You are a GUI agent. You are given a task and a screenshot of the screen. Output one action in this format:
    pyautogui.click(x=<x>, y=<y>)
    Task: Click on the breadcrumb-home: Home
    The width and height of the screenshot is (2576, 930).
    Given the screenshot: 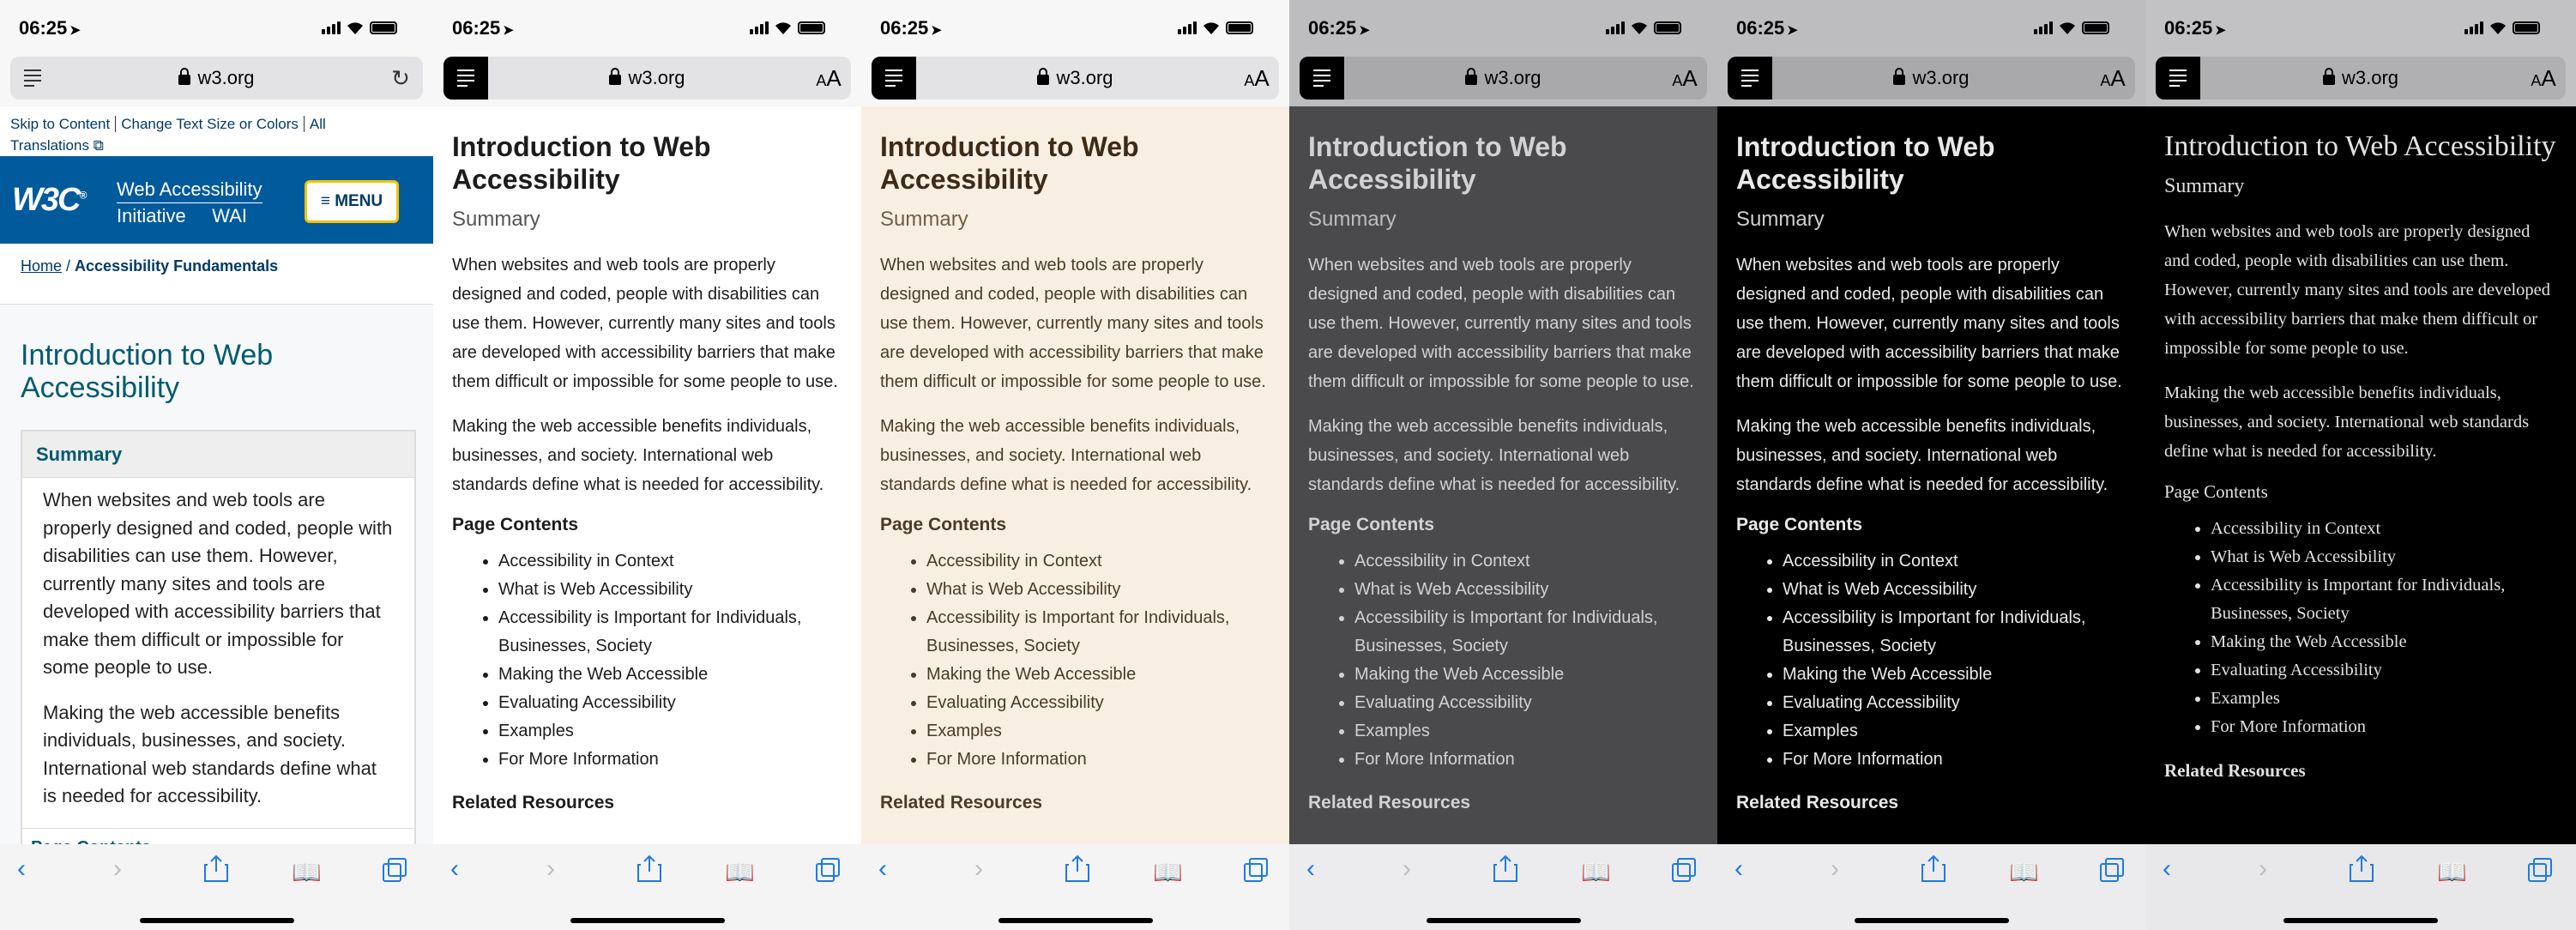 What is the action you would take?
    pyautogui.click(x=41, y=266)
    